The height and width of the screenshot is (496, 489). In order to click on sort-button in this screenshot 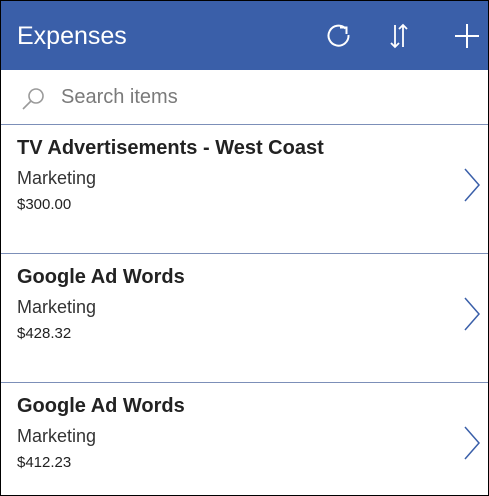, I will do `click(399, 36)`.